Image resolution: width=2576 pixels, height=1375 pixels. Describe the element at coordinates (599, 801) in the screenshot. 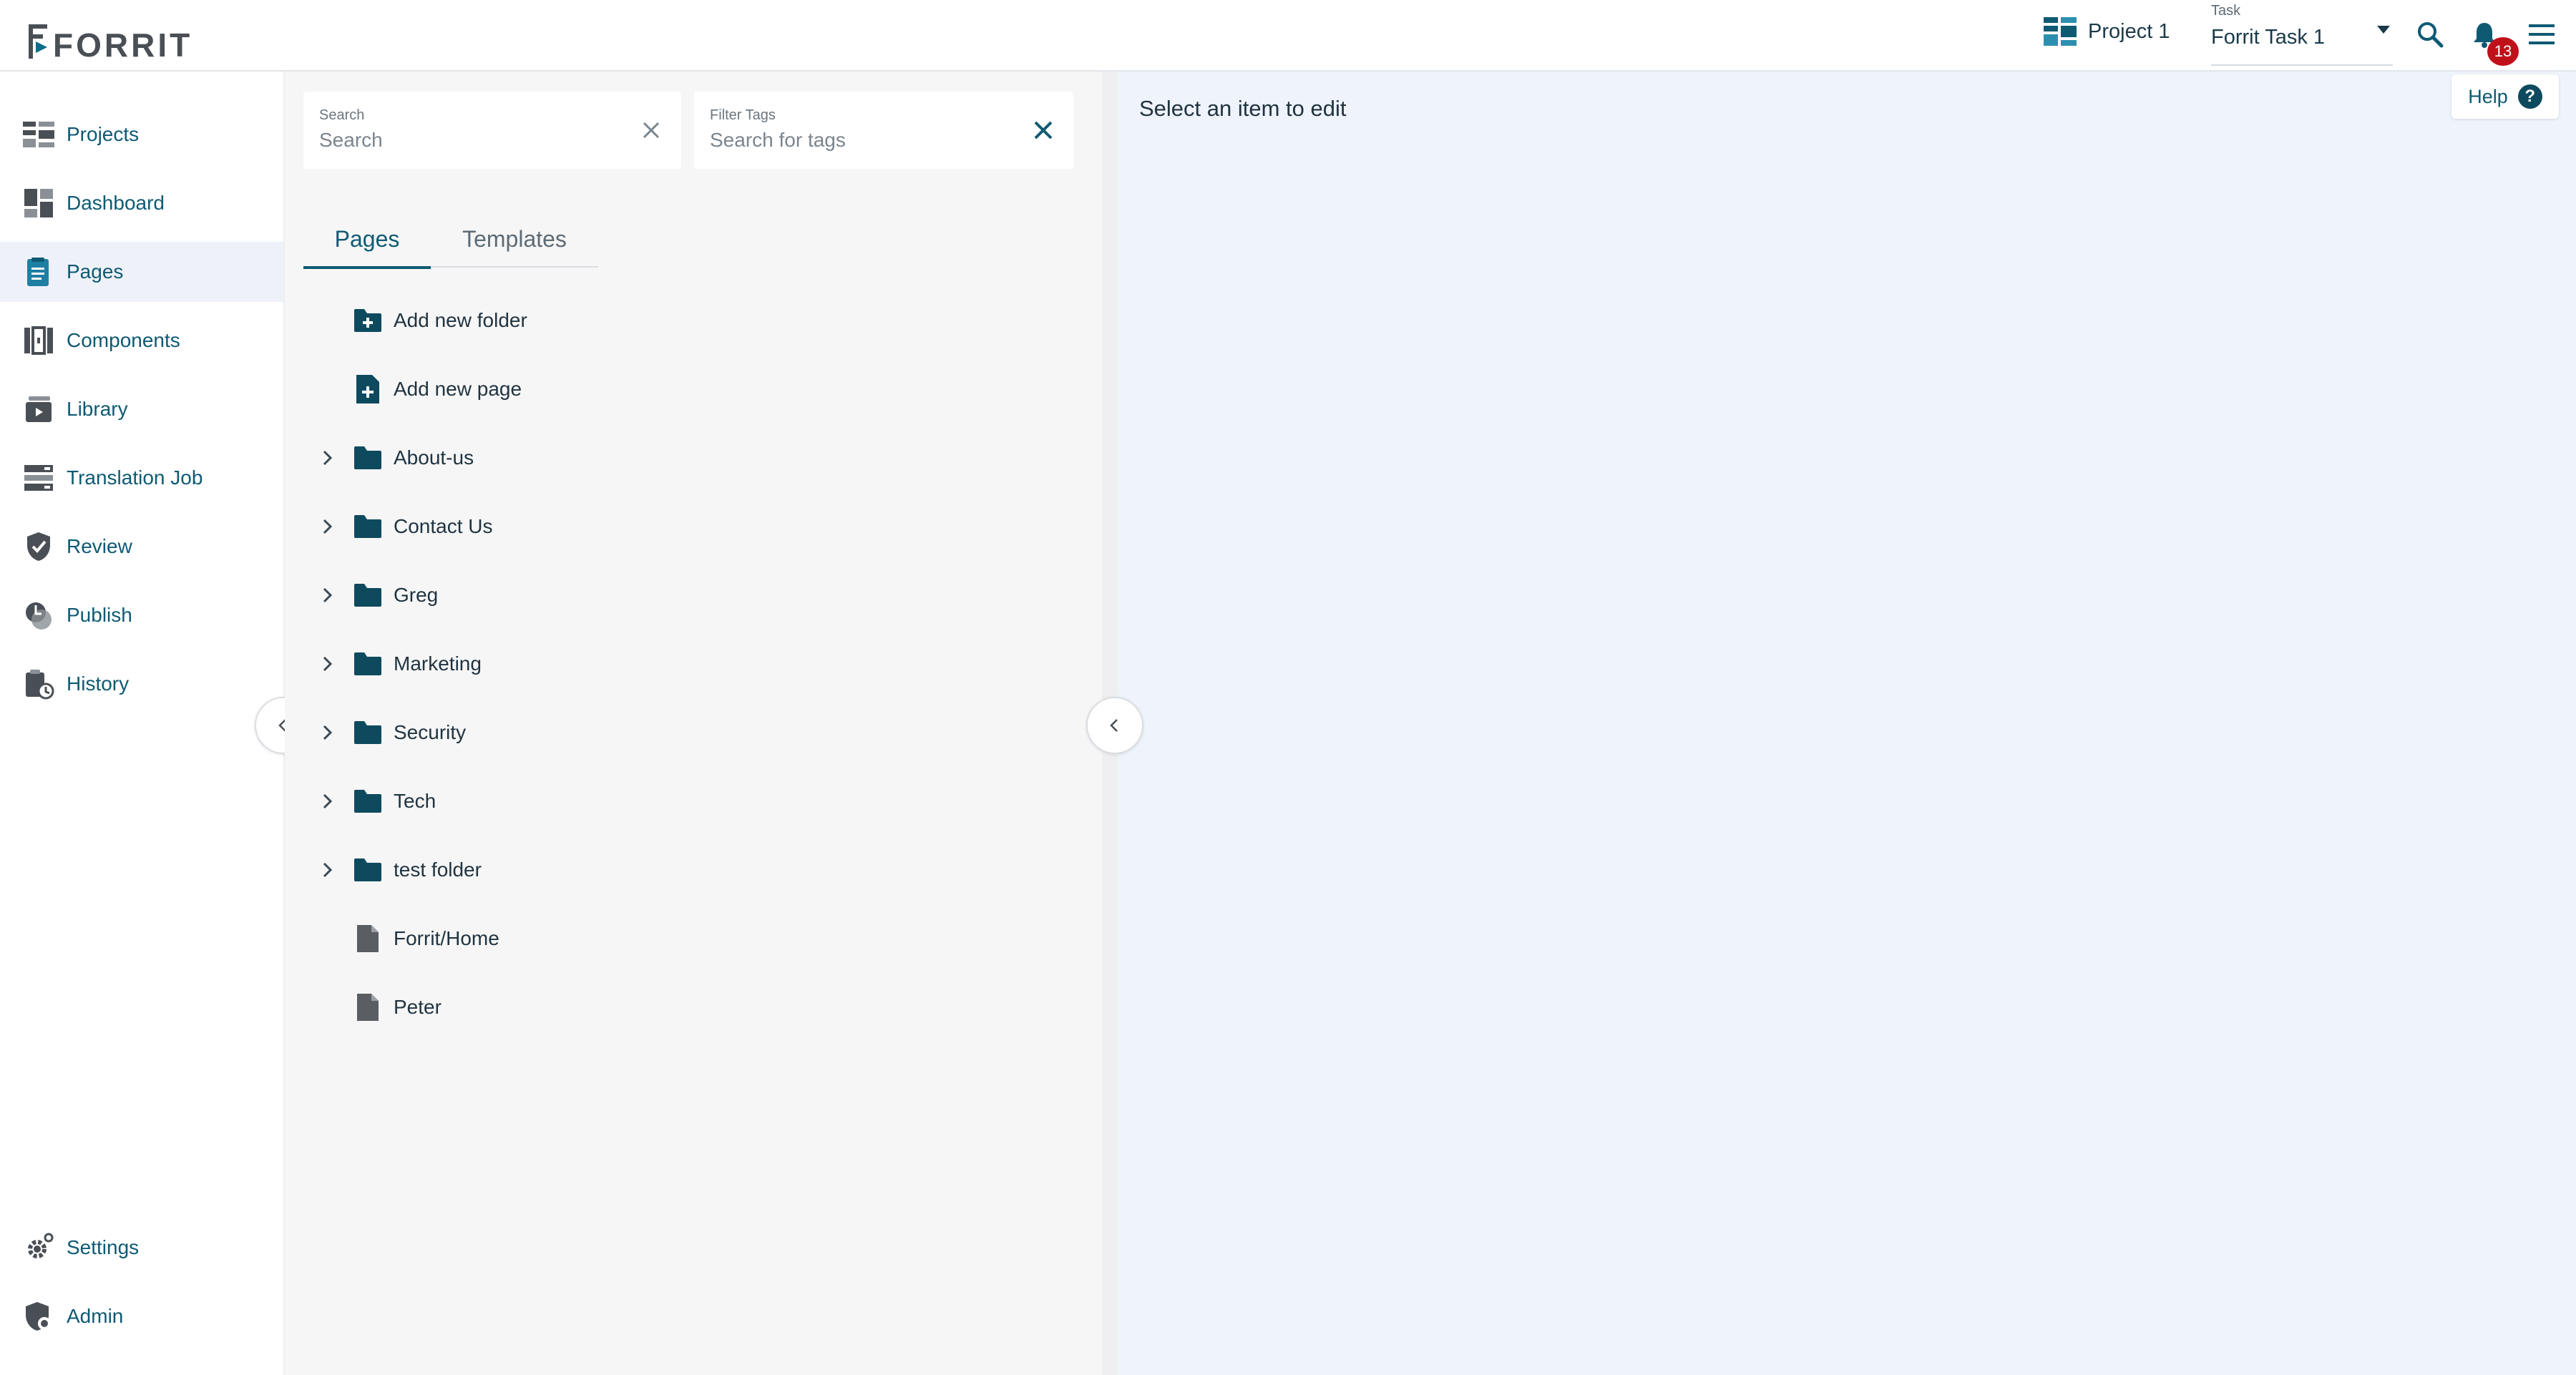

I see `tree-folder-row: Tech` at that location.